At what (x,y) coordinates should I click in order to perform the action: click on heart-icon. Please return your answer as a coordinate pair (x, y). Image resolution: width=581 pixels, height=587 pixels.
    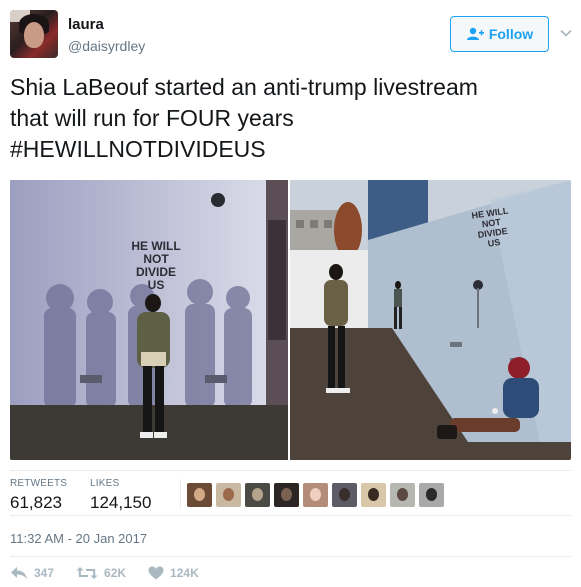
    Looking at the image, I should click on (156, 573).